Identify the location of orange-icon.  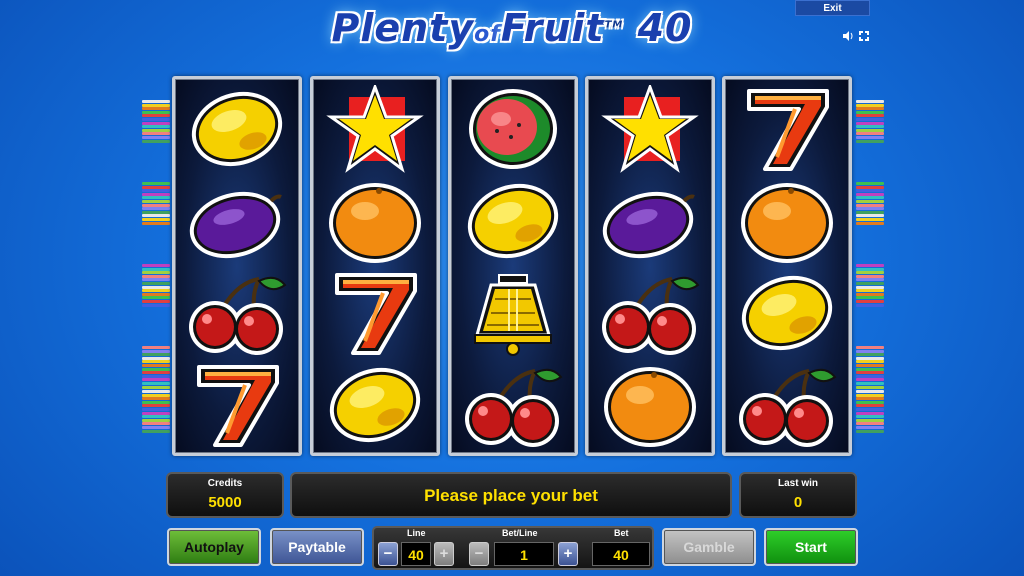
(375, 221).